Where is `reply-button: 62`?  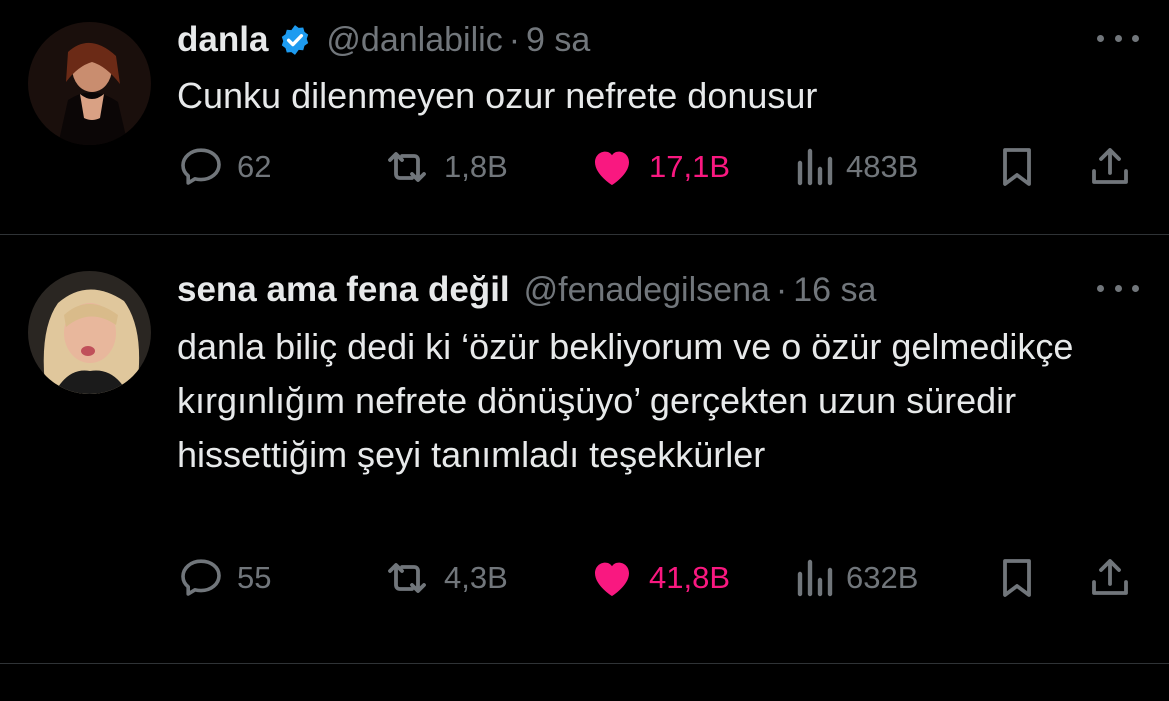 reply-button: 62 is located at coordinates (224, 167).